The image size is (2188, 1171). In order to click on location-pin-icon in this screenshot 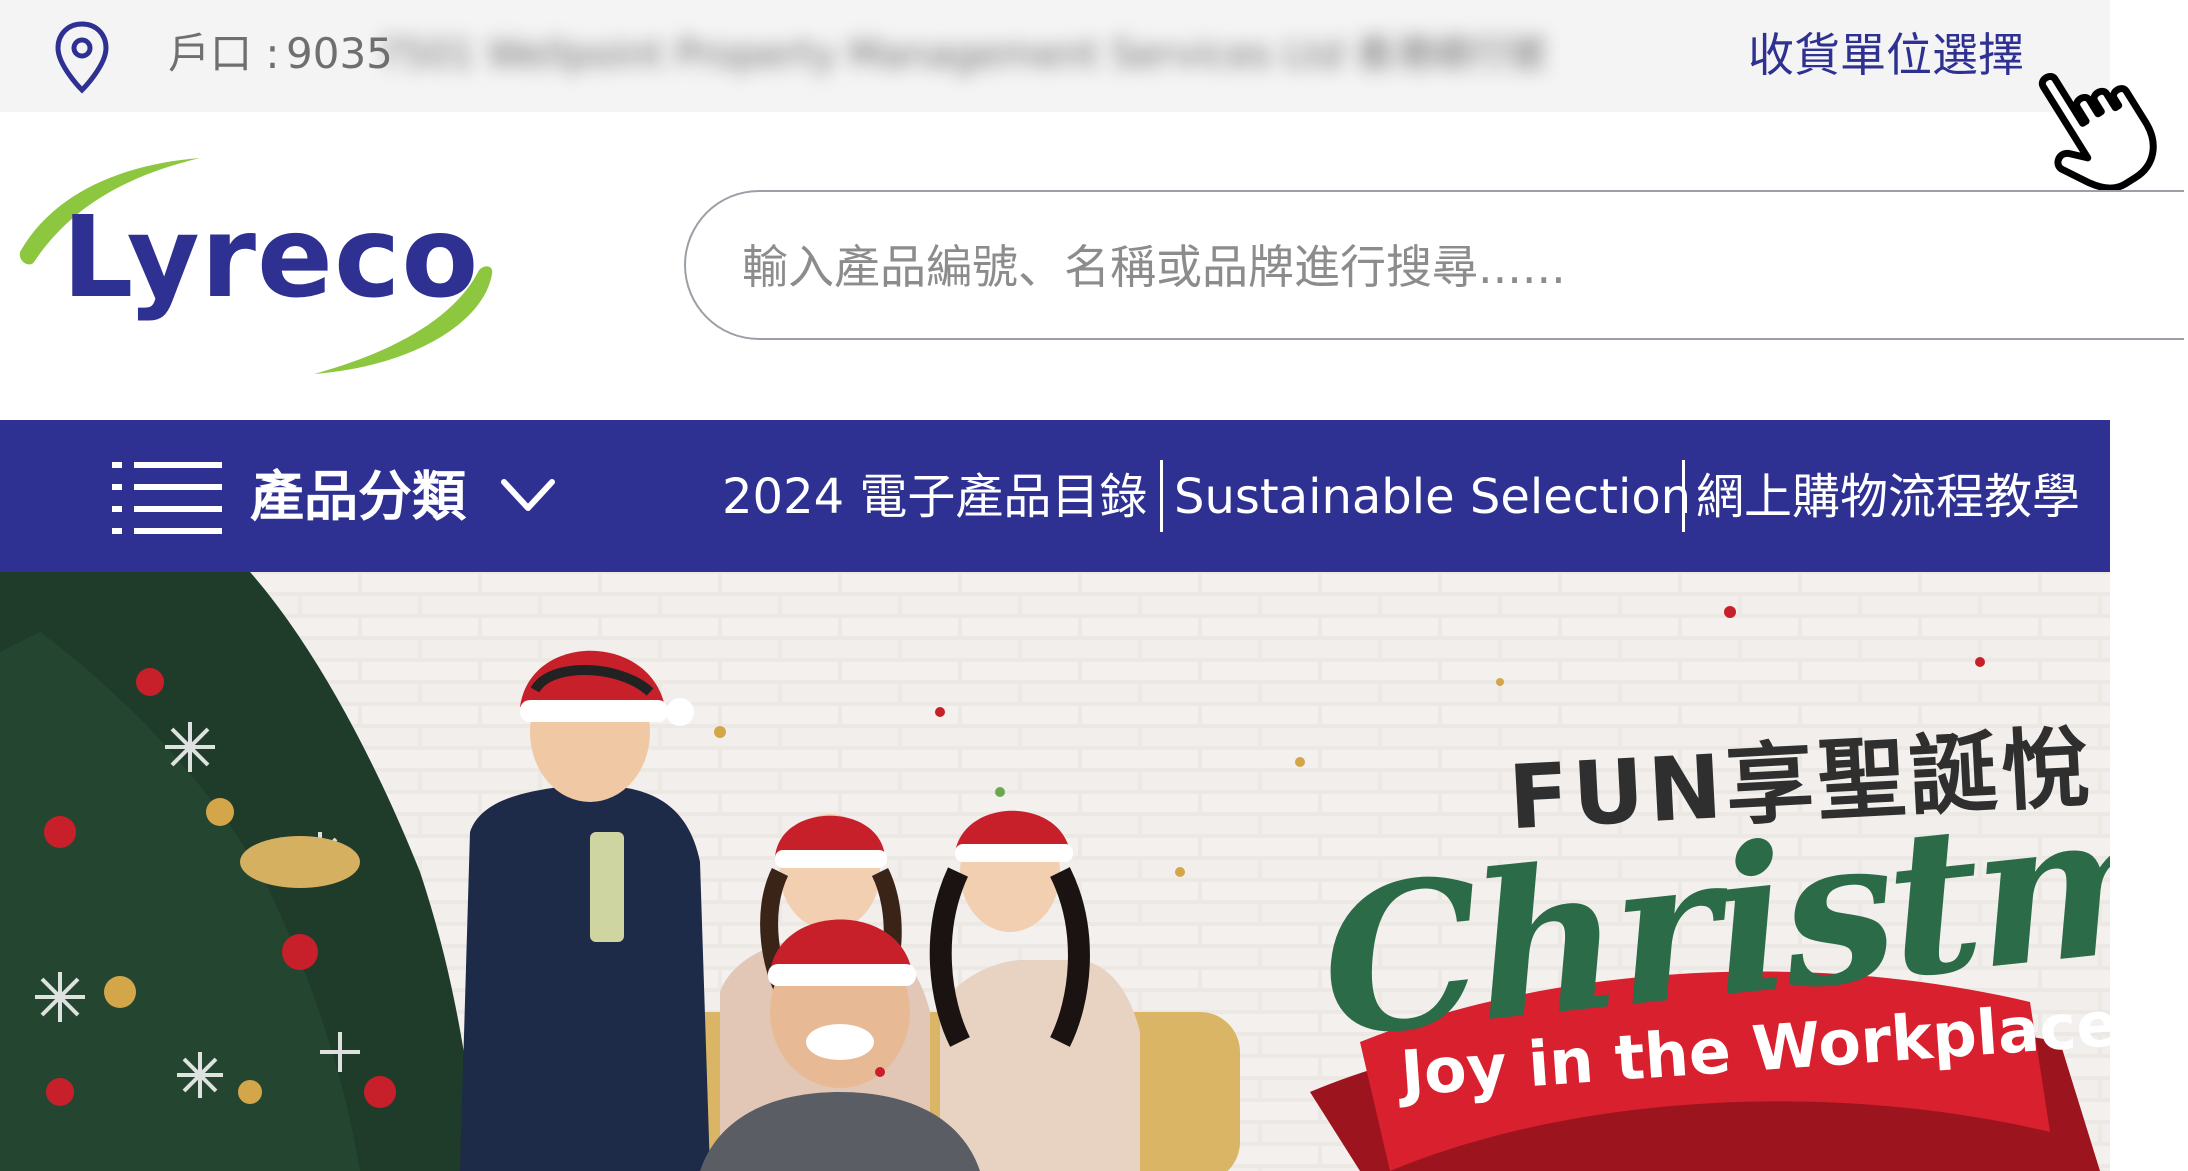, I will do `click(82, 57)`.